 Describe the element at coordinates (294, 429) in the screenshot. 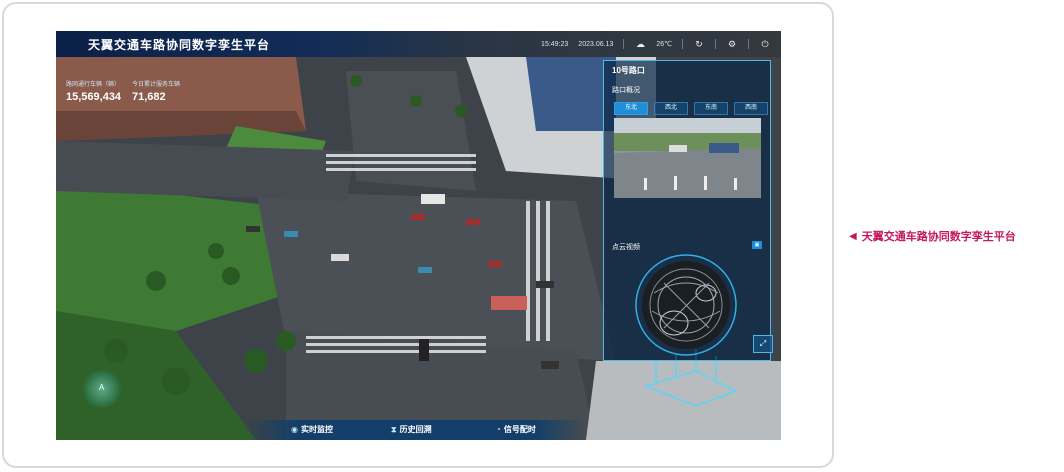

I see `monitor-icon: ◉` at that location.